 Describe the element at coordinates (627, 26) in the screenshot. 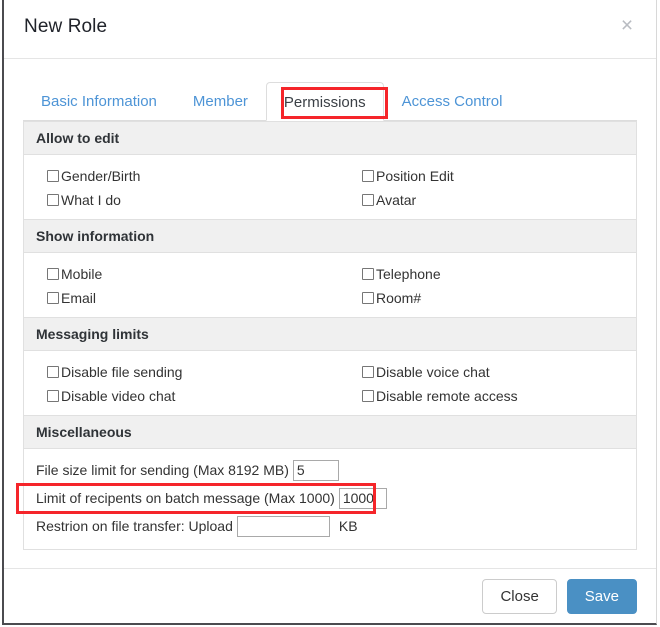

I see `close-icon: ×` at that location.